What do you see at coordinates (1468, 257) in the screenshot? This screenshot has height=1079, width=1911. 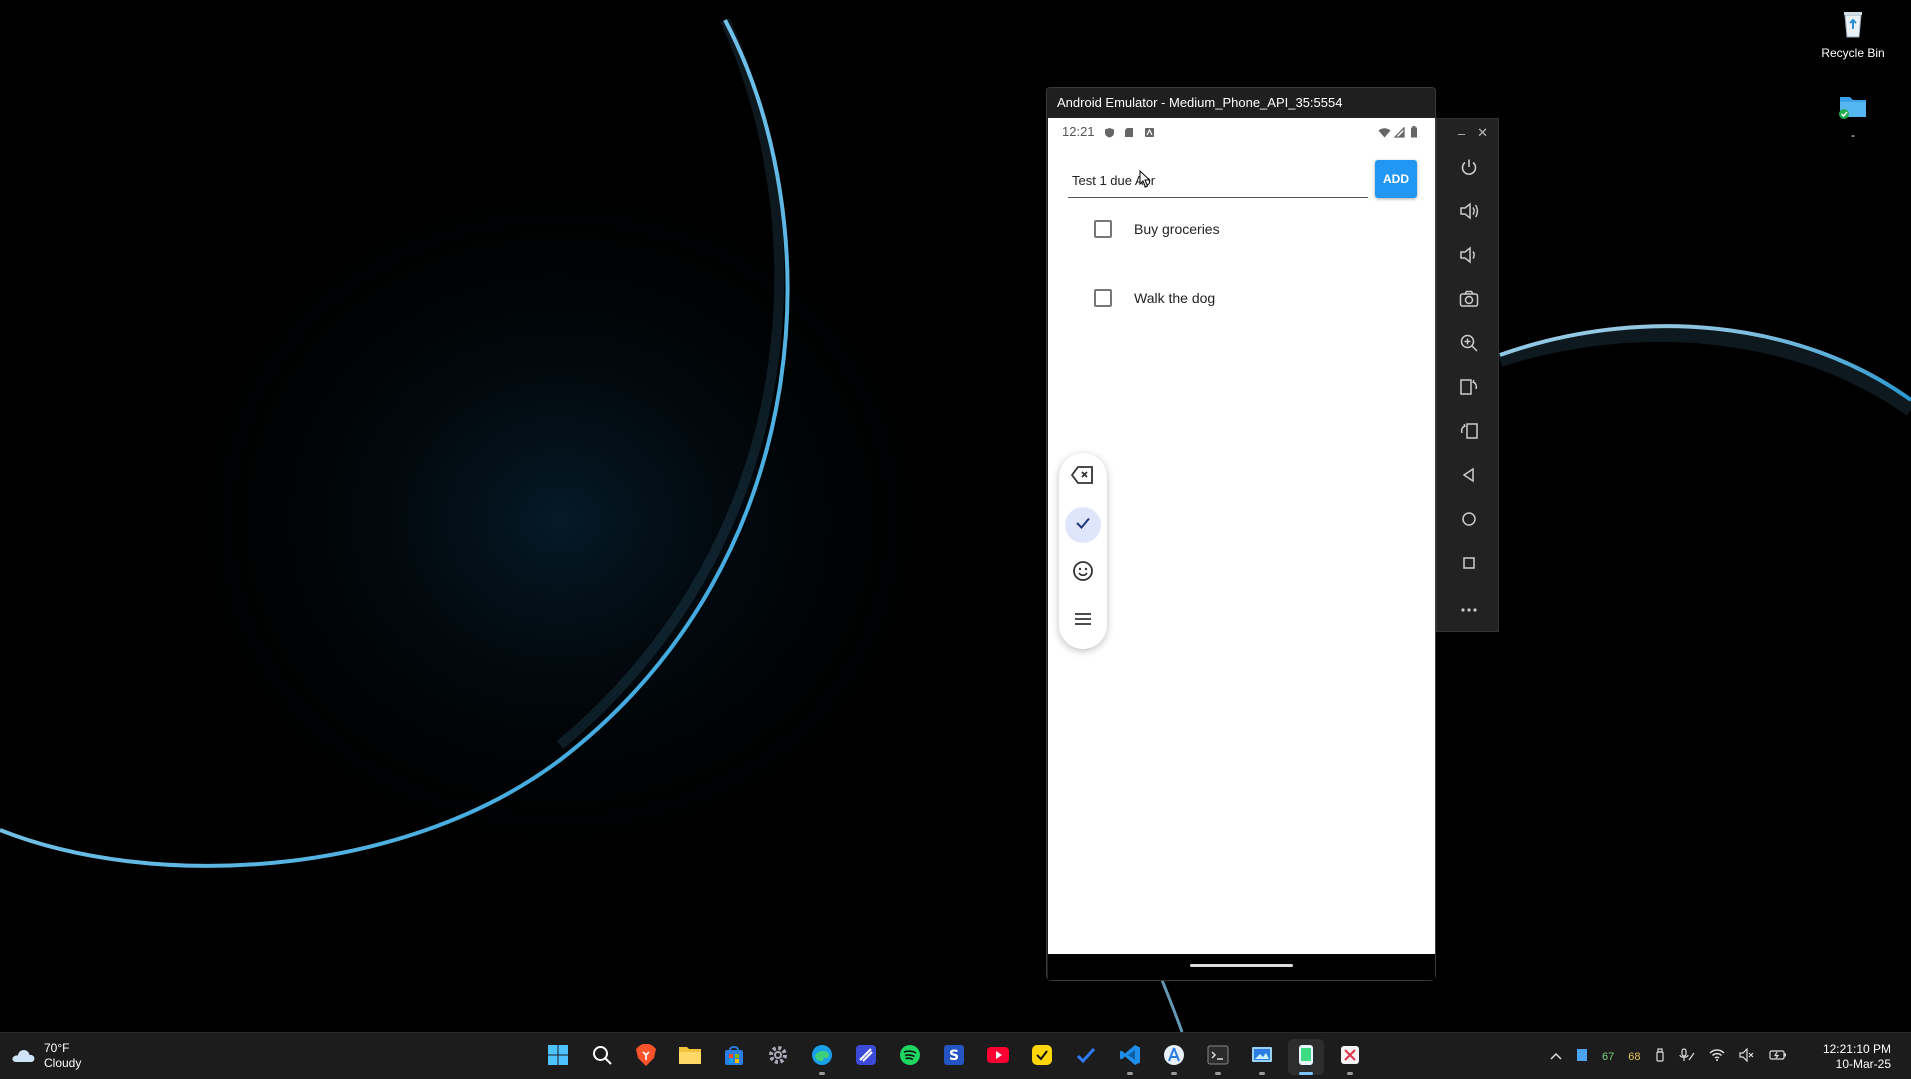 I see `volume-down-button` at bounding box center [1468, 257].